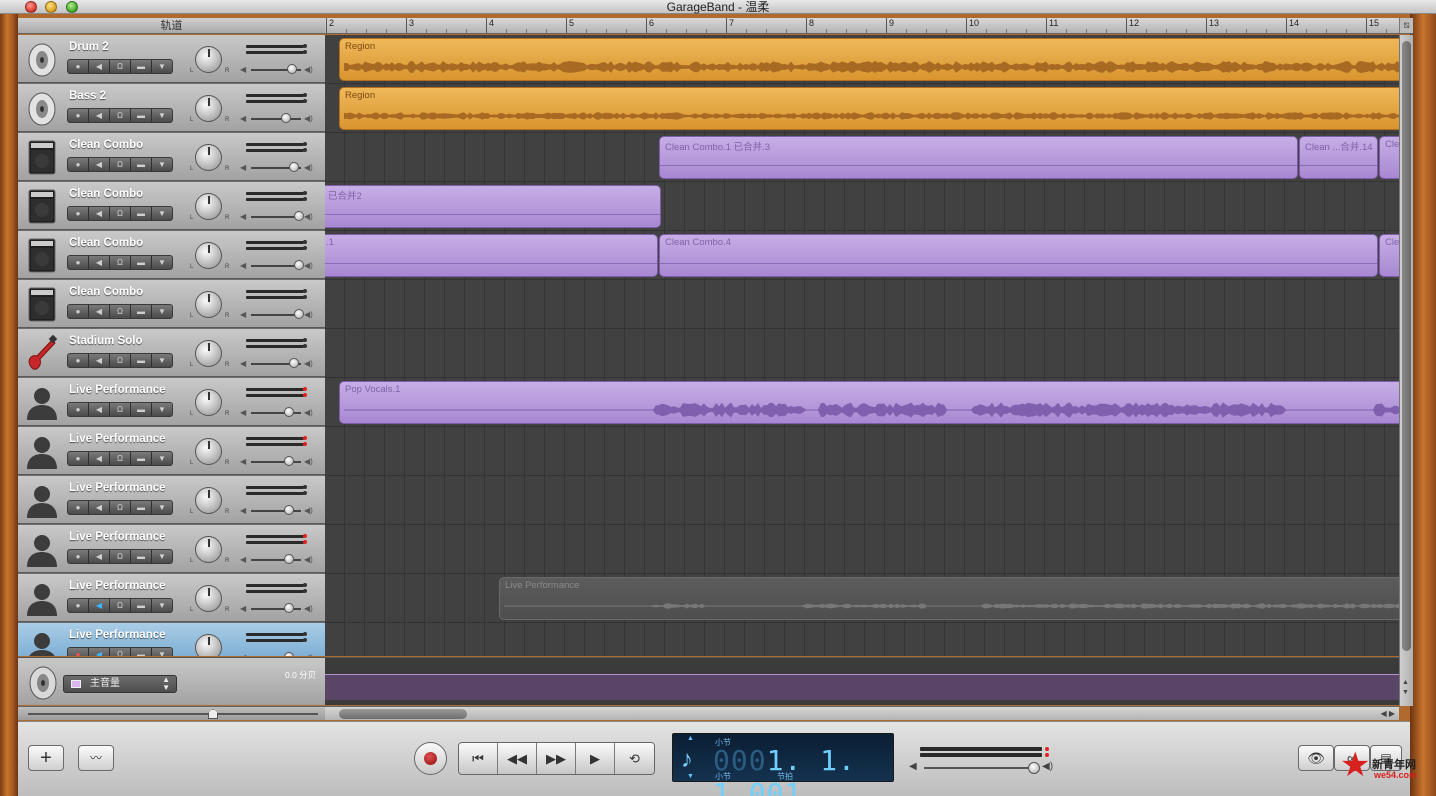  What do you see at coordinates (31, 7) in the screenshot?
I see `close-window-button` at bounding box center [31, 7].